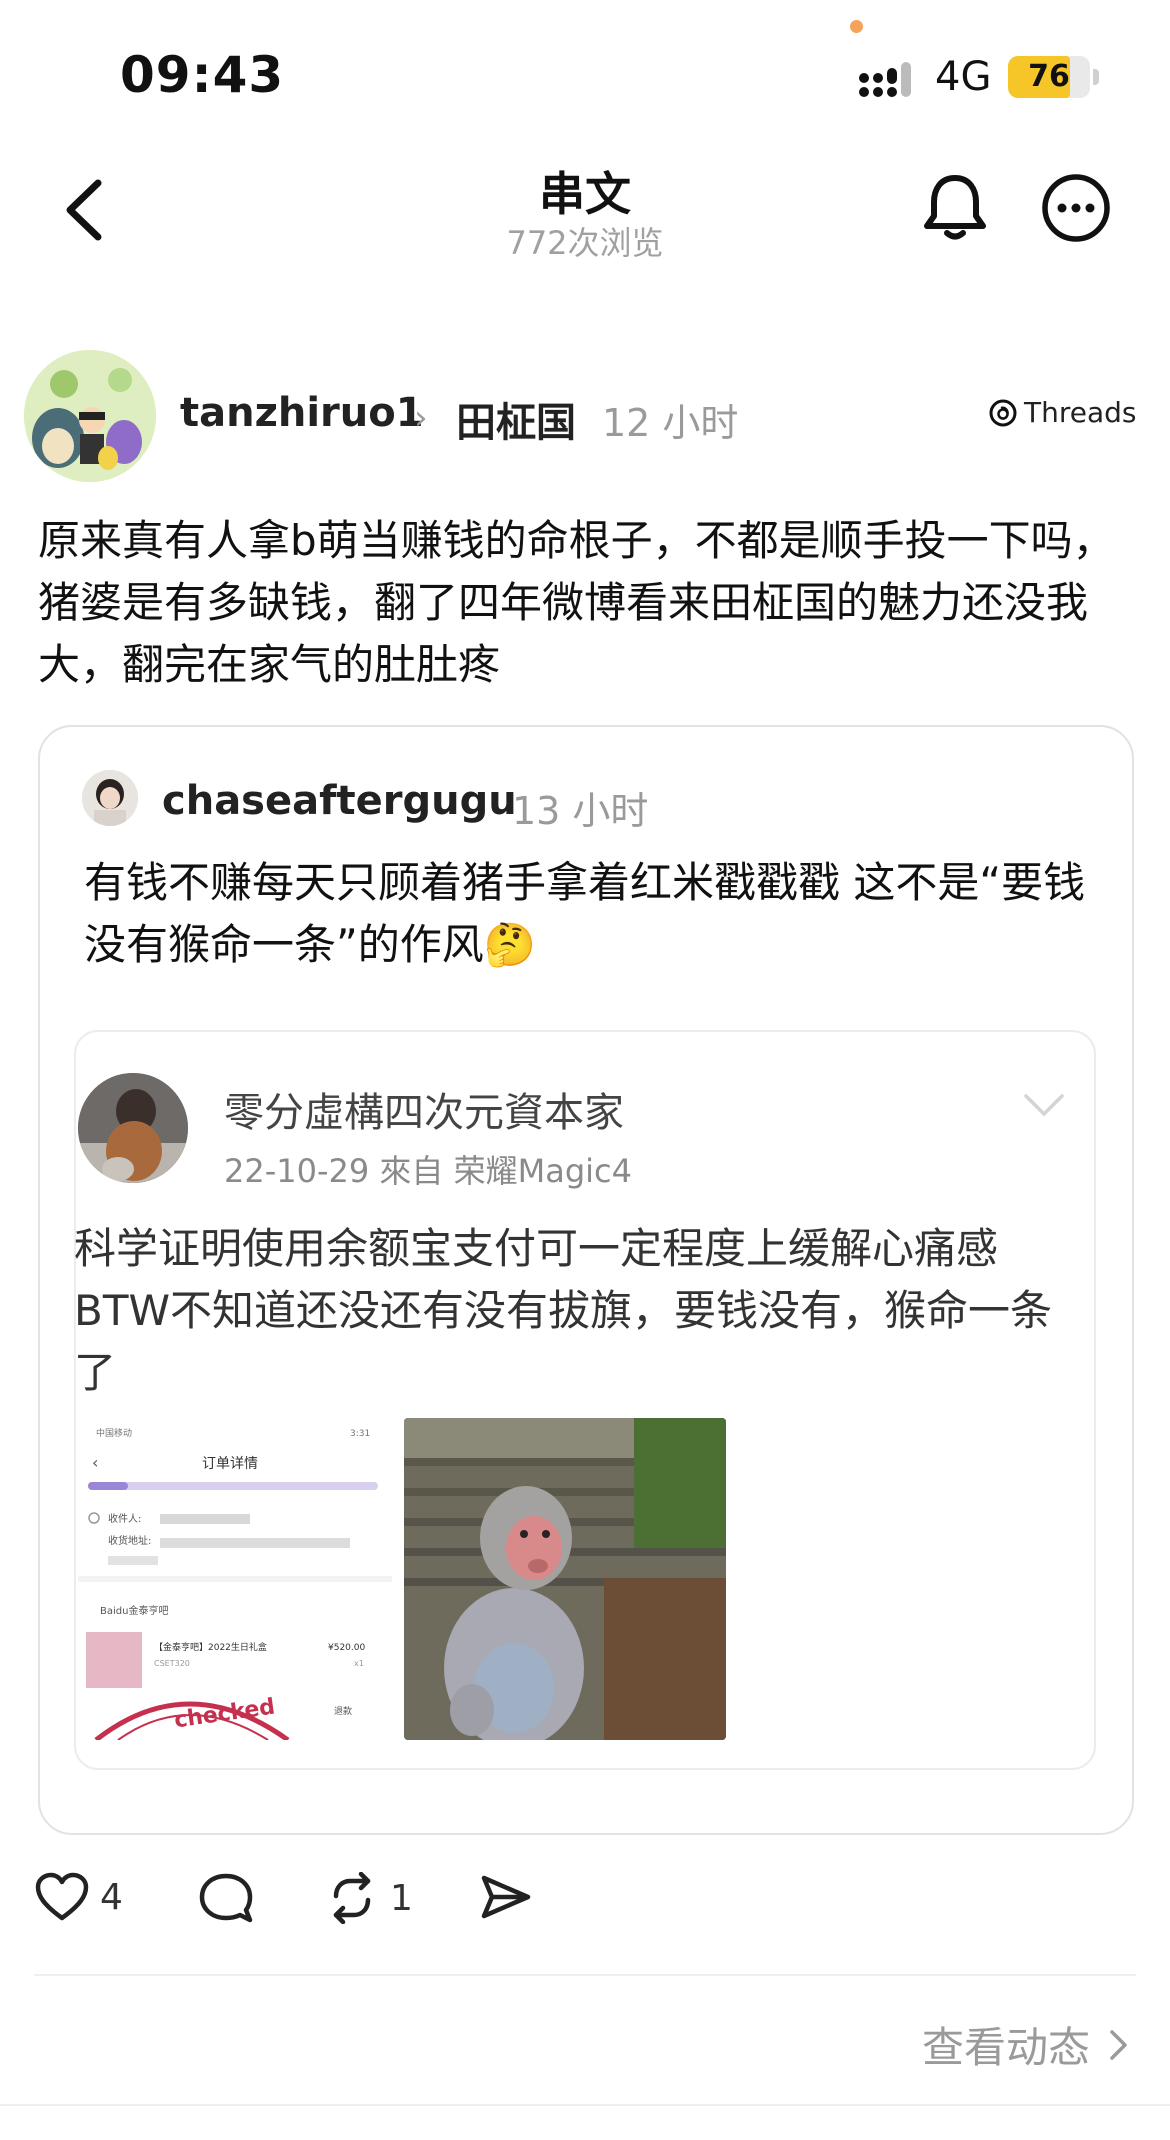 Image resolution: width=1170 pixels, height=2140 pixels. Describe the element at coordinates (352, 1898) in the screenshot. I see `repost-icon` at that location.